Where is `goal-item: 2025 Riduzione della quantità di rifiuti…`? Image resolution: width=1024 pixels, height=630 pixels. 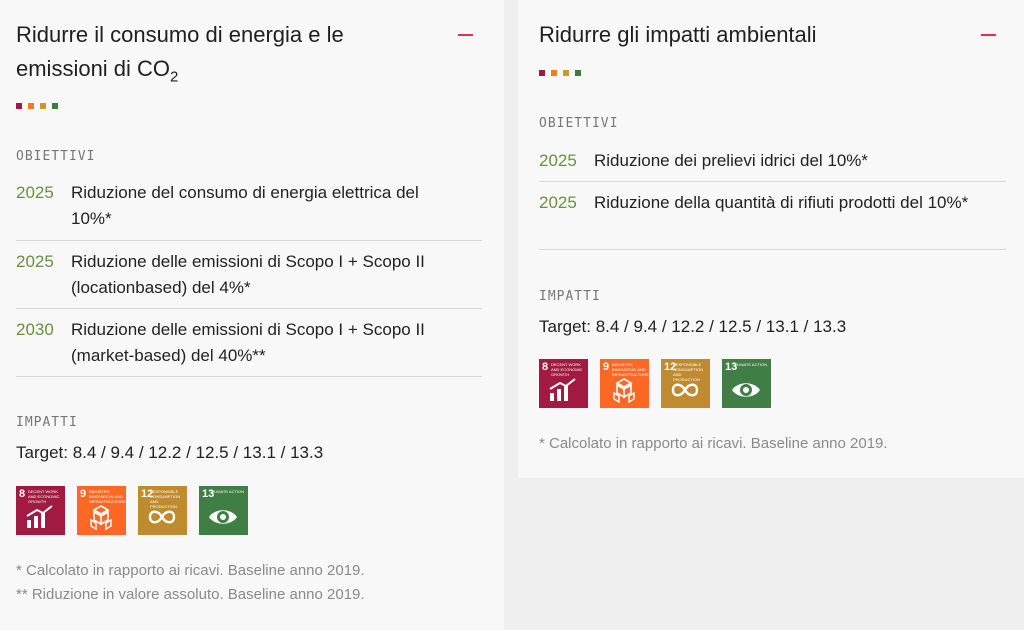
goal-item: 2025 Riduzione della quantità di rifiuti… is located at coordinates (772, 216).